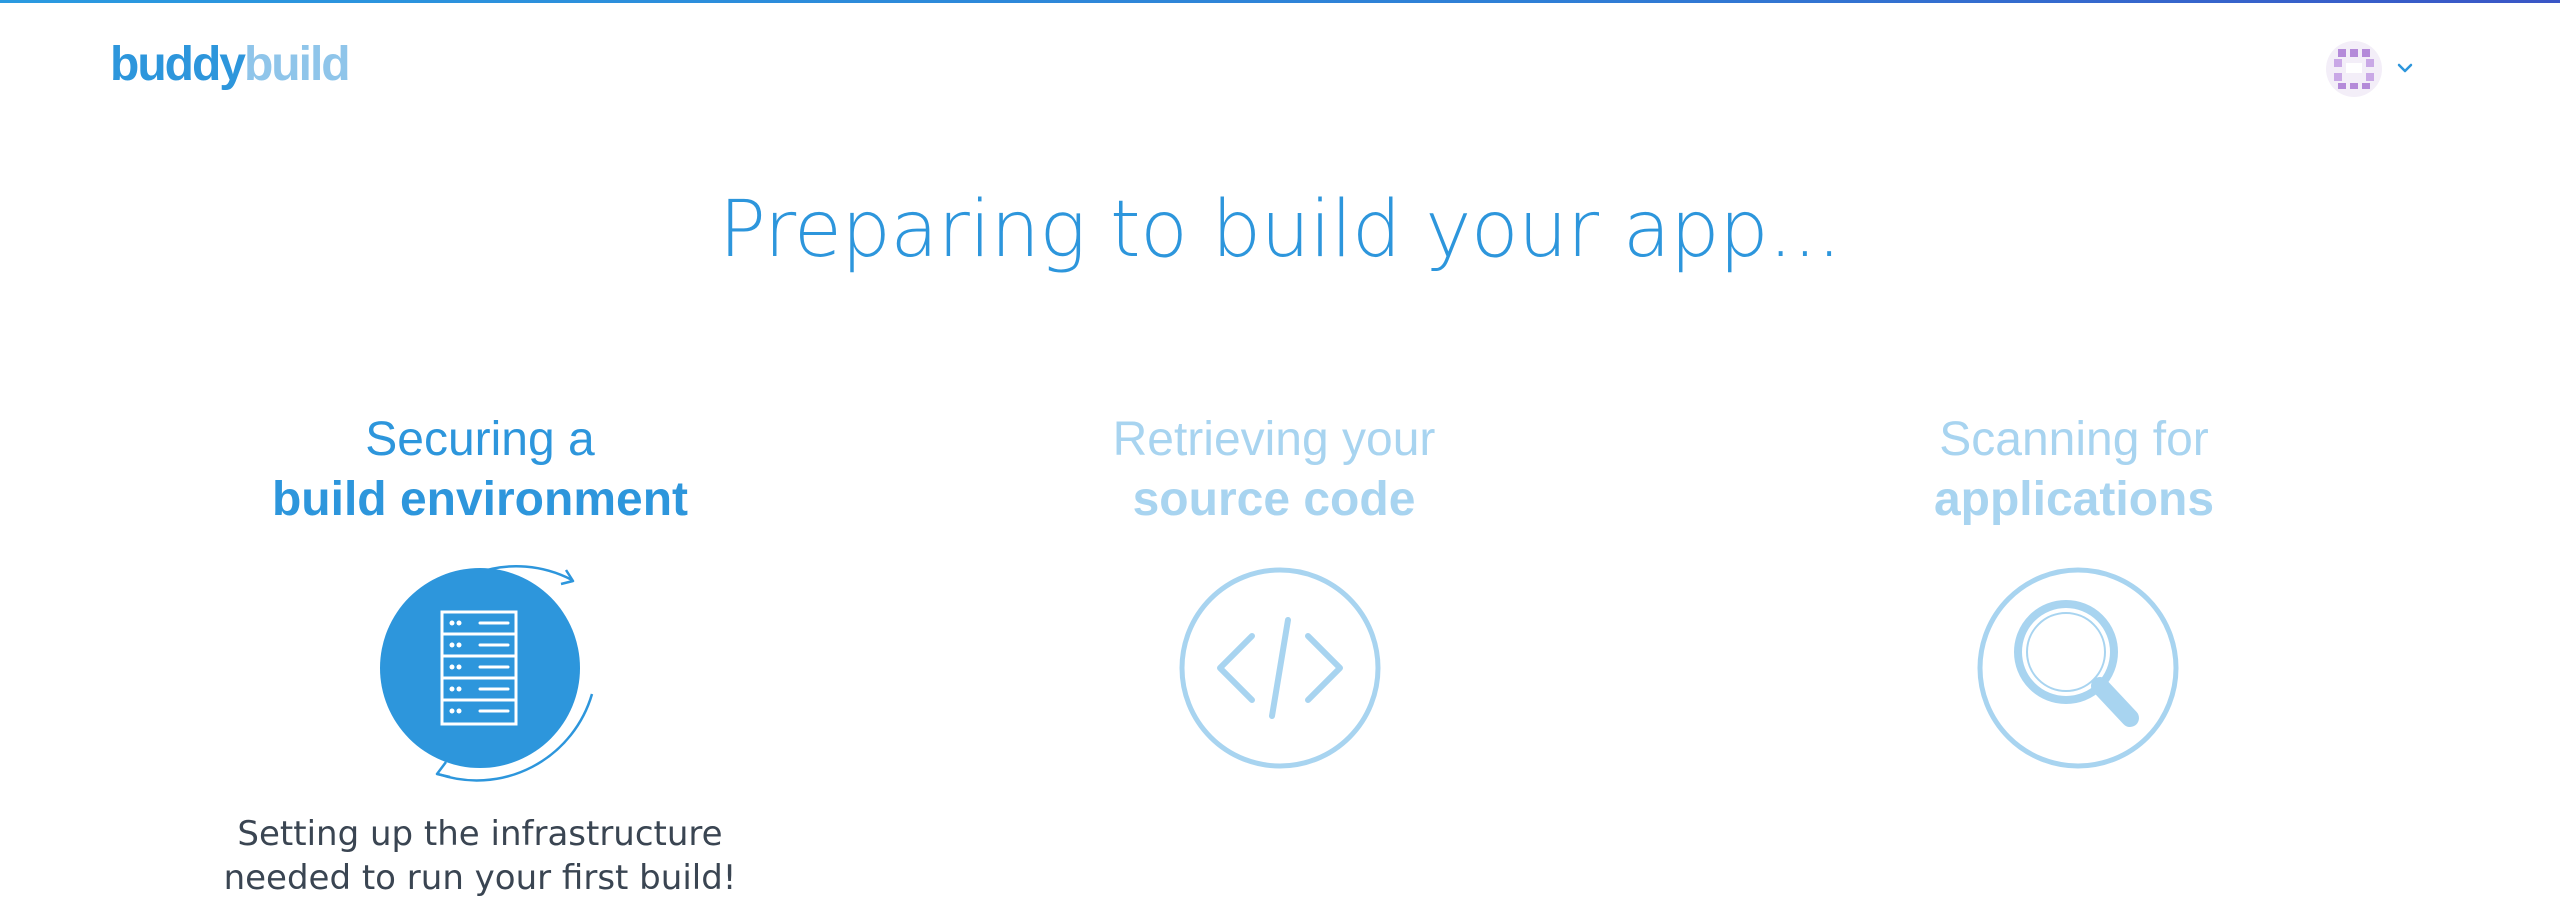 This screenshot has height=900, width=2560. I want to click on chevron-down-icon, so click(2405, 68).